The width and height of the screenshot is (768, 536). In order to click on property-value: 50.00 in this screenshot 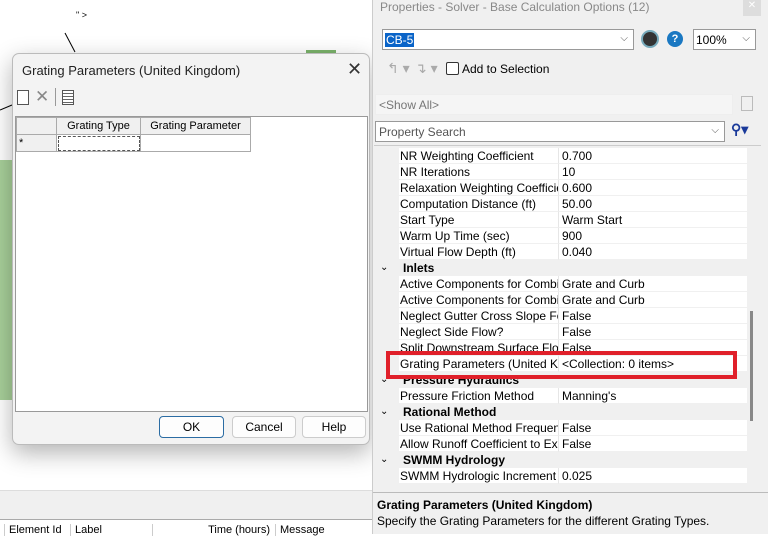, I will do `click(652, 204)`.